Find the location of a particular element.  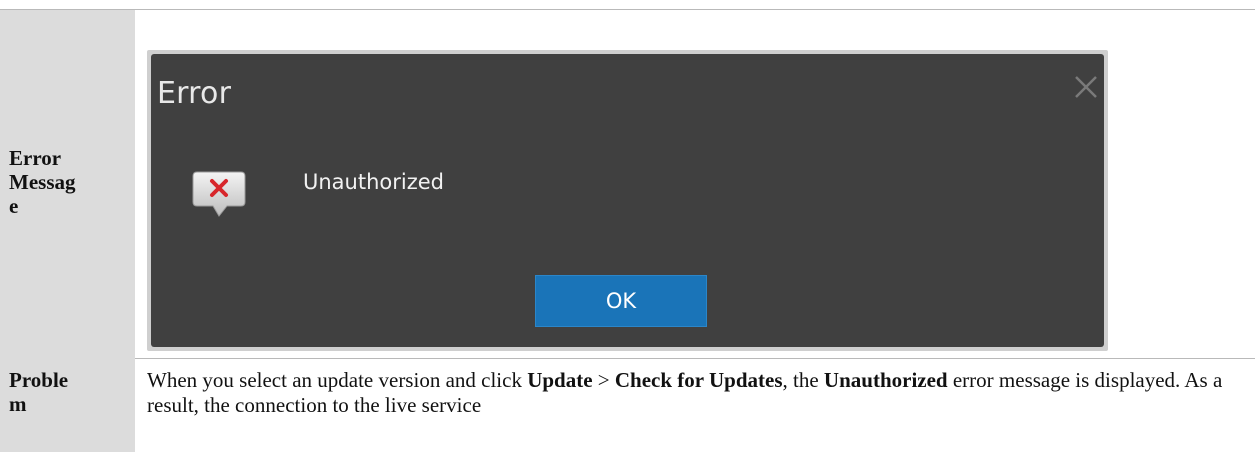

problem-text-2: > is located at coordinates (603, 380).